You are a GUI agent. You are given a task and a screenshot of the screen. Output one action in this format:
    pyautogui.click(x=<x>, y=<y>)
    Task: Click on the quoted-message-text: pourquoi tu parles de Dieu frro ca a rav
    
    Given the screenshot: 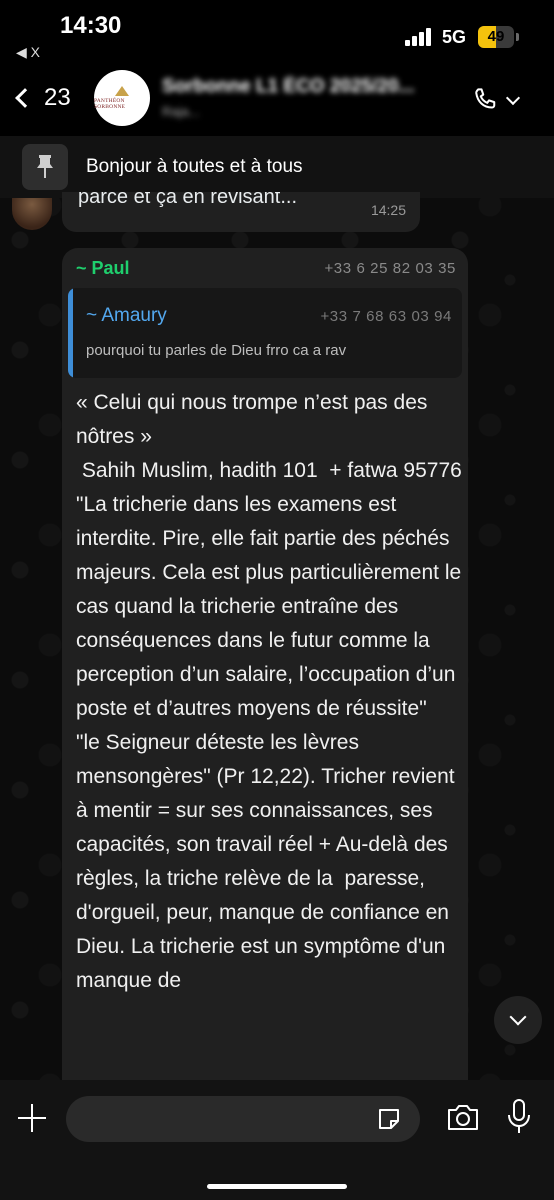 What is the action you would take?
    pyautogui.click(x=216, y=350)
    